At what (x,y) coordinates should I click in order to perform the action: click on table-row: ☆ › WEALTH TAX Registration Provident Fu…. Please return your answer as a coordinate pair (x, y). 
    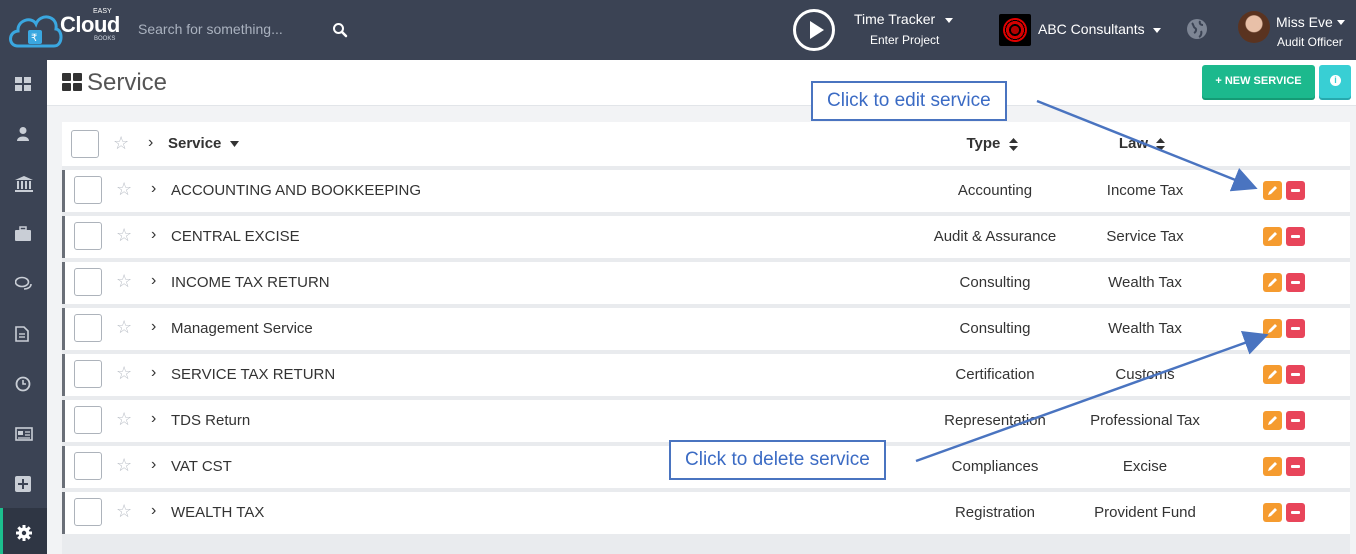
    Looking at the image, I should click on (706, 513).